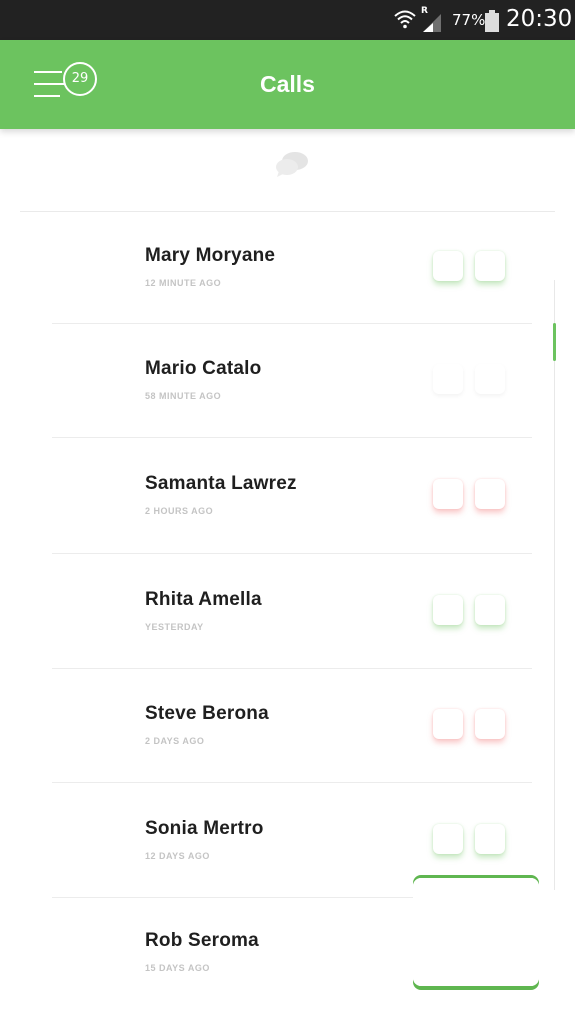  What do you see at coordinates (293, 165) in the screenshot?
I see `chat-bubbles-icon` at bounding box center [293, 165].